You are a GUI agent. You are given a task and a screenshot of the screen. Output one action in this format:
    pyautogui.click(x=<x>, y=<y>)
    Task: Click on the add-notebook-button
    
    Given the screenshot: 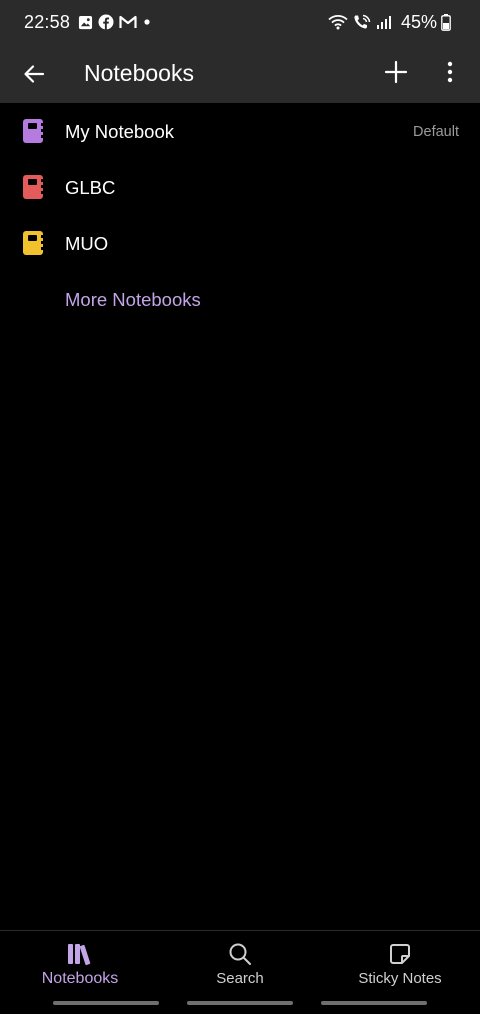 What is the action you would take?
    pyautogui.click(x=396, y=72)
    